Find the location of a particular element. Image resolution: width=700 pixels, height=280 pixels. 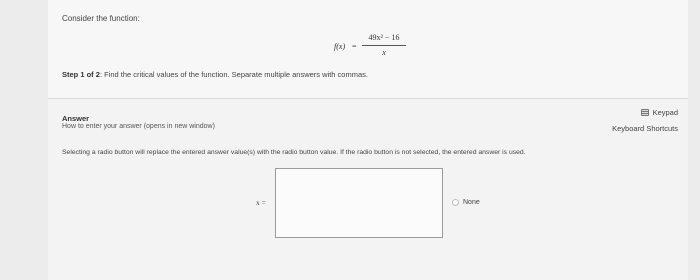

keypad-button: Keypad is located at coordinates (659, 112).